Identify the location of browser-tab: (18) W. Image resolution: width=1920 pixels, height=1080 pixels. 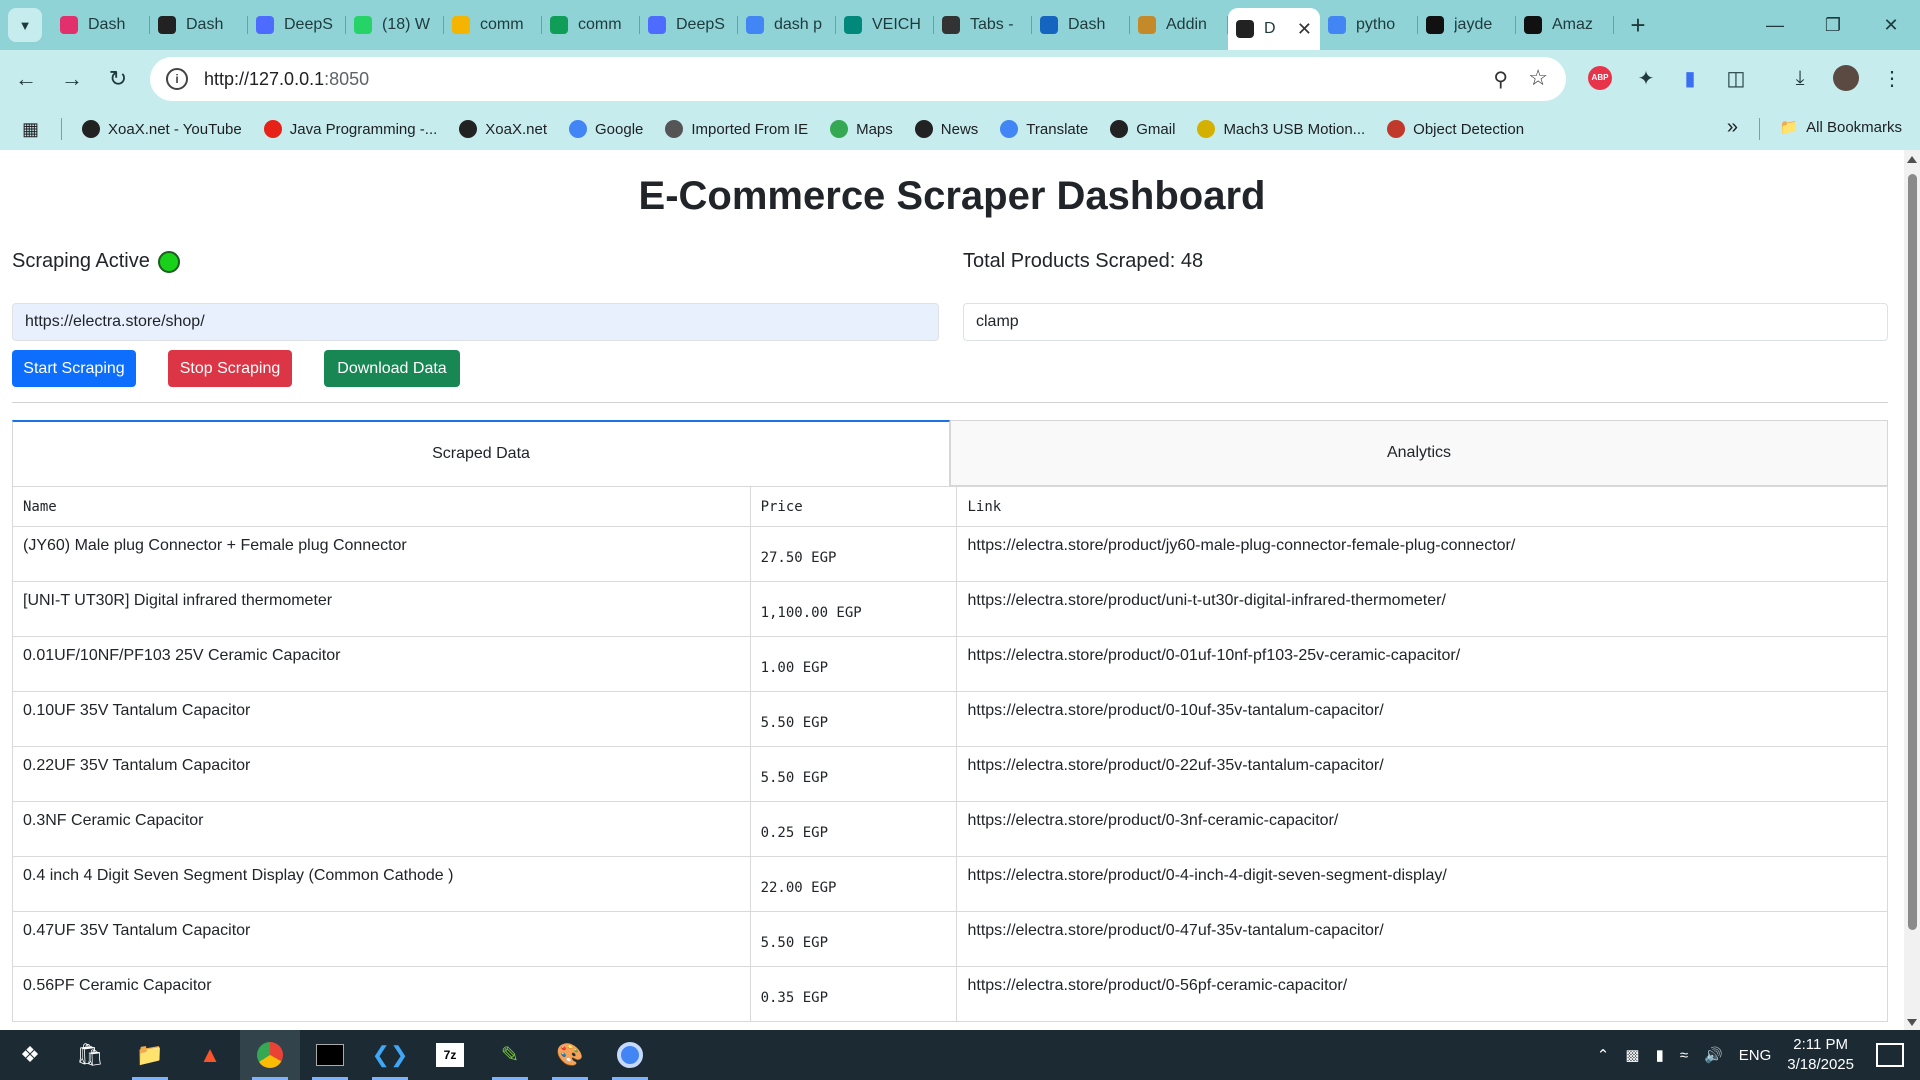
(395, 25).